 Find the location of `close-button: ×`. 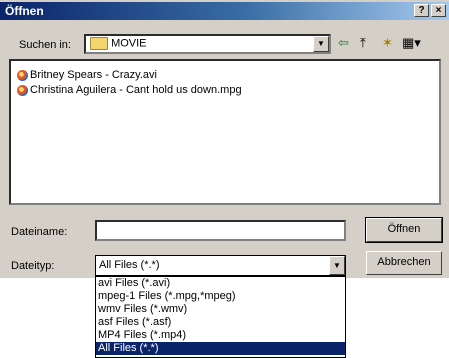

close-button: × is located at coordinates (438, 10).